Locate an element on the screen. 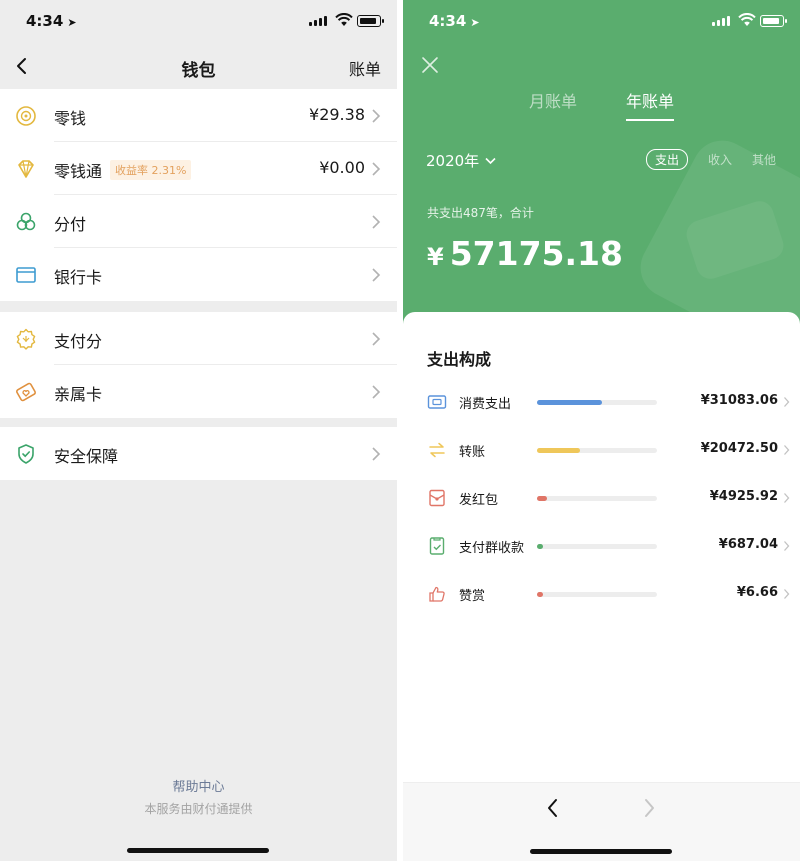 The width and height of the screenshot is (800, 861). menu-item-label: 零钱通 收益率 2.31% is located at coordinates (123, 170).